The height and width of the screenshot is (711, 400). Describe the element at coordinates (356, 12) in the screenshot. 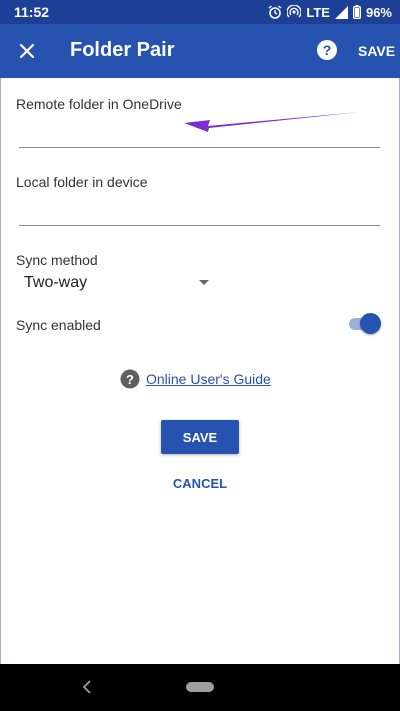

I see `battery-icon` at that location.